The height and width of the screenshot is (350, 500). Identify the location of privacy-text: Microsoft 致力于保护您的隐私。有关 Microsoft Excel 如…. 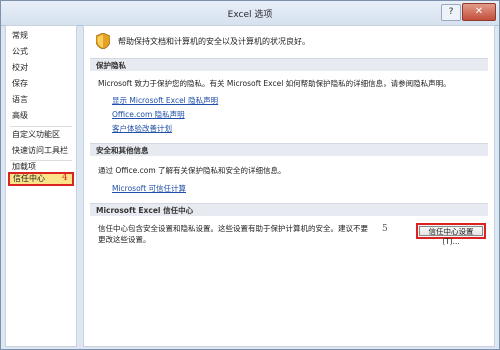
(274, 83).